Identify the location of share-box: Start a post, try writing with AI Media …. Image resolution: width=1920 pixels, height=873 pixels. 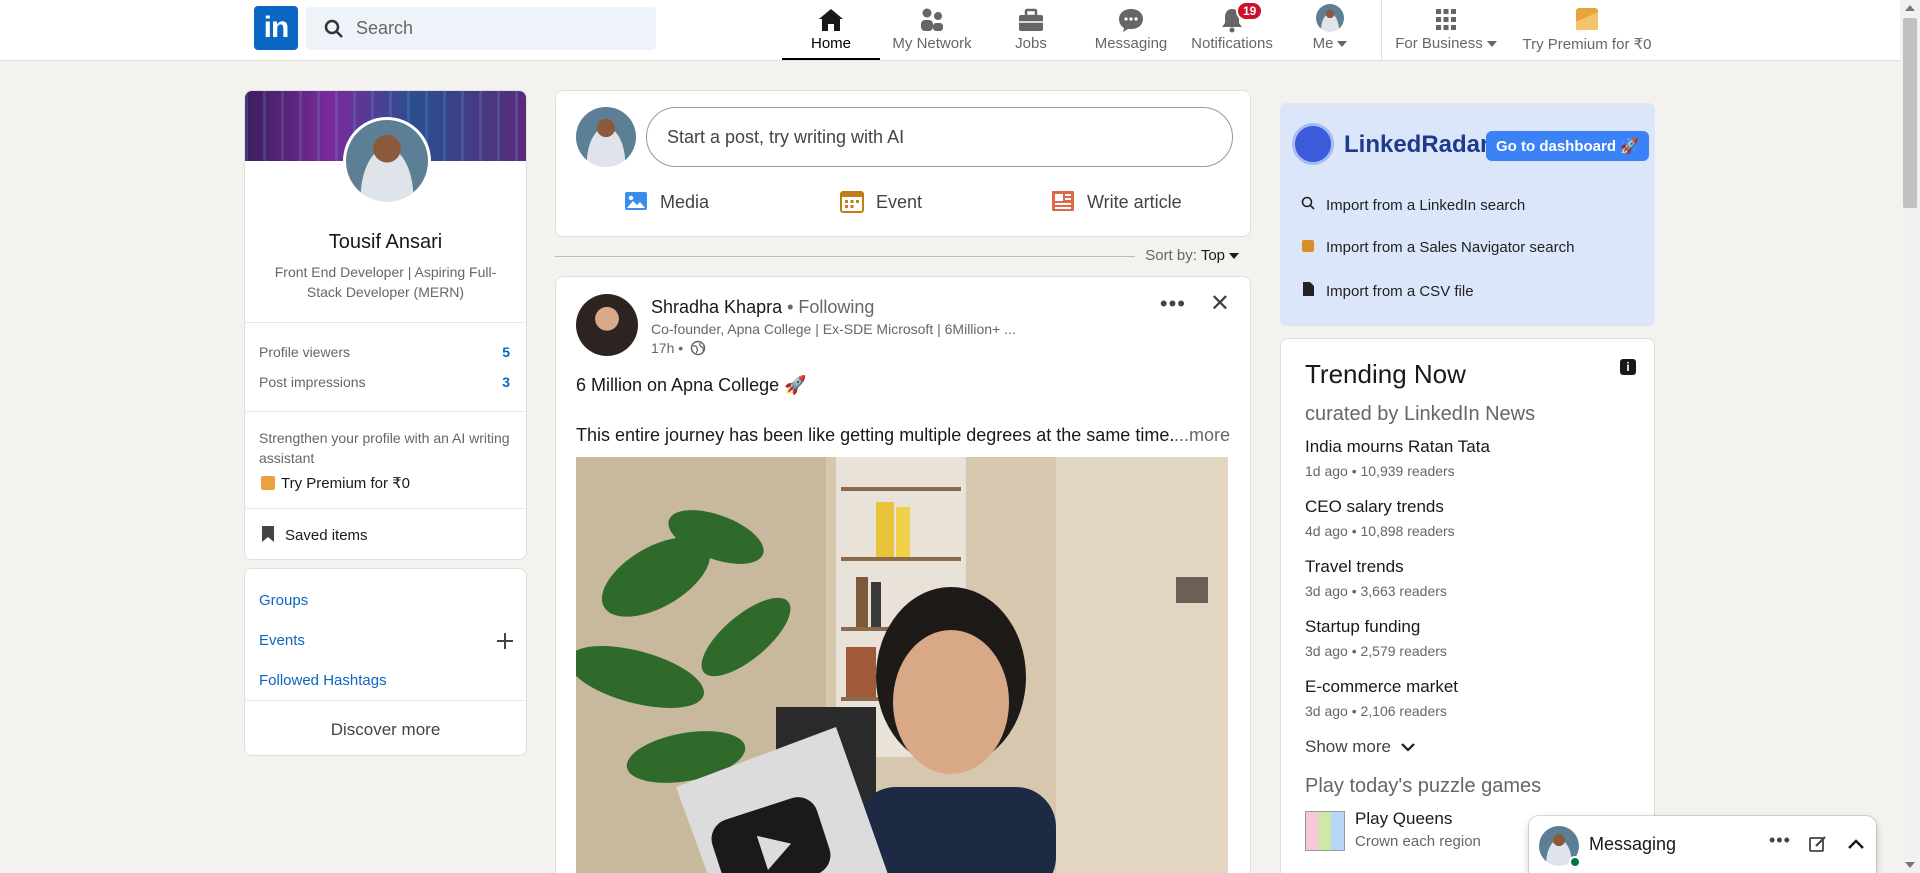
(903, 163).